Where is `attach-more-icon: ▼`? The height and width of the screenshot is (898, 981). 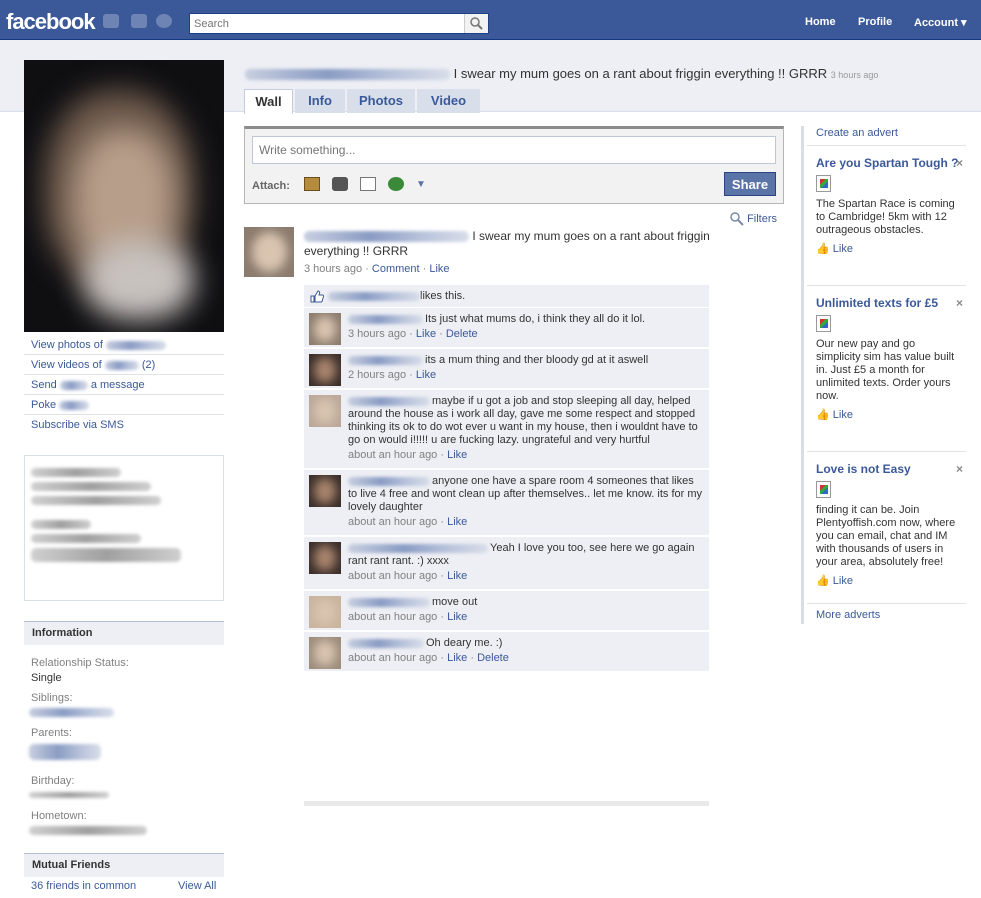 attach-more-icon: ▼ is located at coordinates (421, 184).